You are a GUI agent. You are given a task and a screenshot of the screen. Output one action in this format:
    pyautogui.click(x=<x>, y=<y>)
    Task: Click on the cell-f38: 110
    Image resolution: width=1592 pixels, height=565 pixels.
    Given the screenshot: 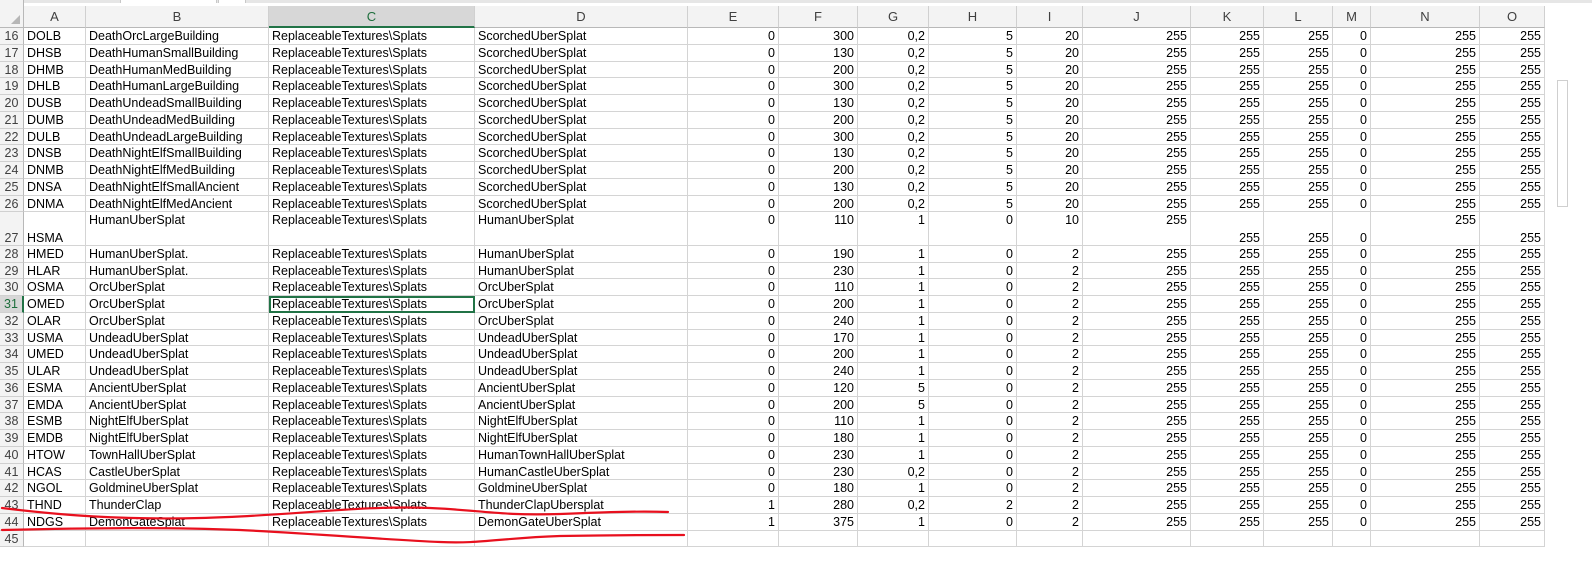 What is the action you would take?
    pyautogui.click(x=818, y=421)
    